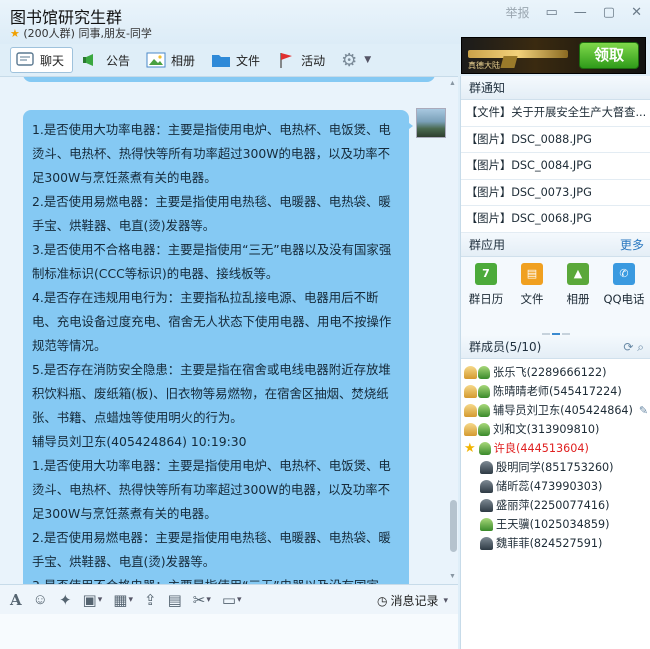  What do you see at coordinates (640, 347) in the screenshot?
I see `search-icon: ⌕` at bounding box center [640, 347].